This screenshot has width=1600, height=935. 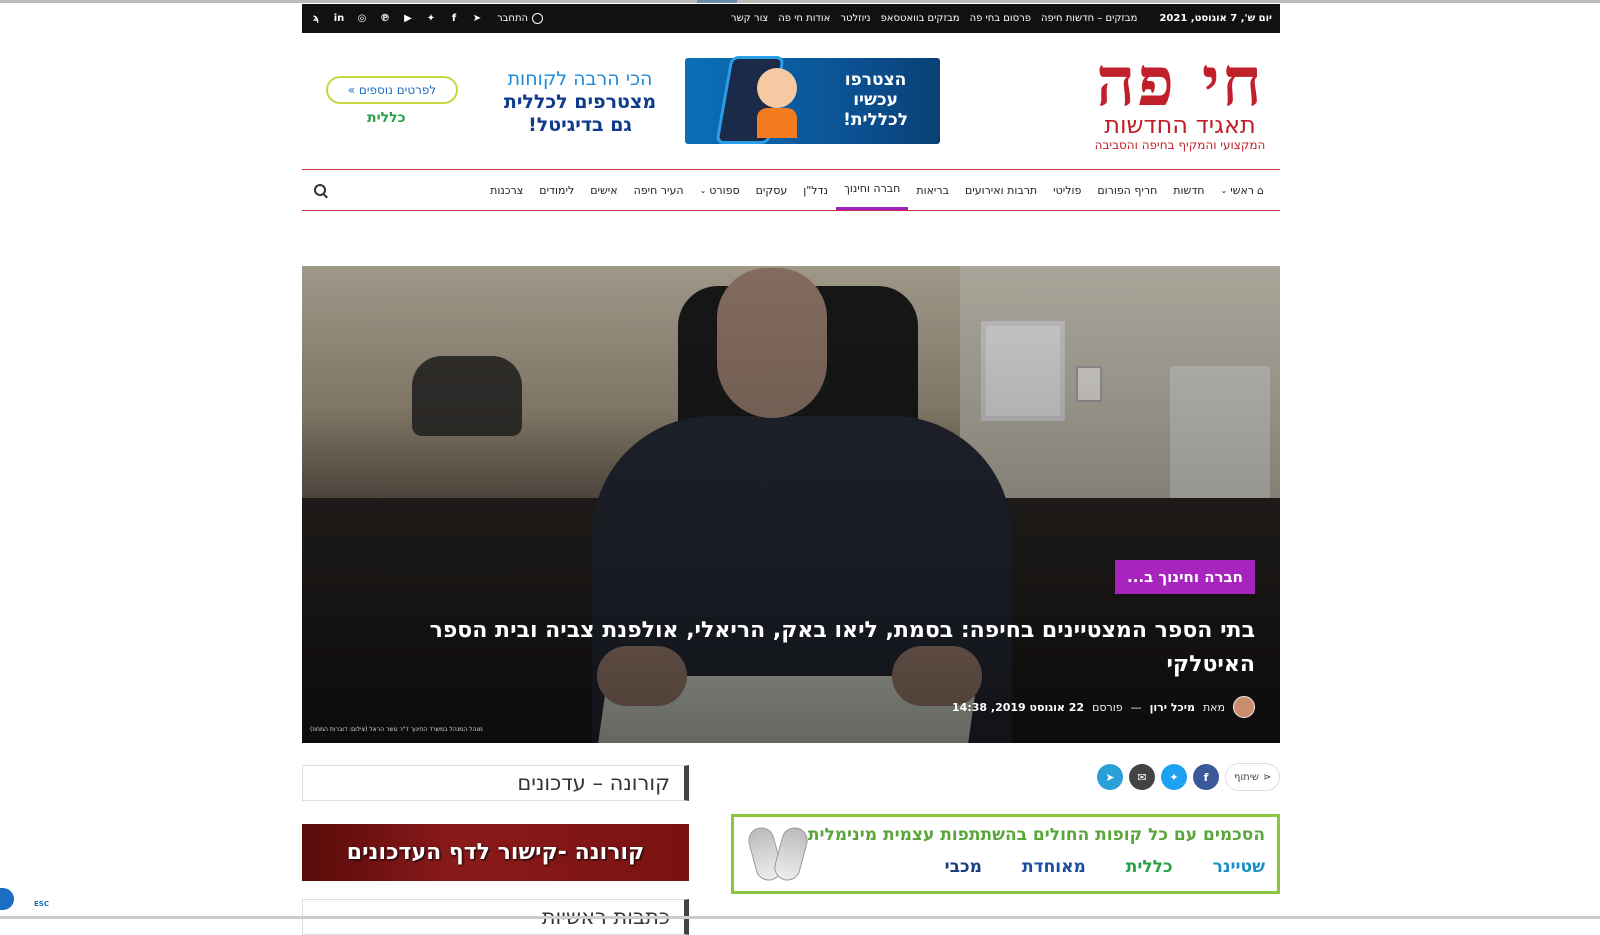 I want to click on telegram-icon: ➤, so click(x=477, y=18).